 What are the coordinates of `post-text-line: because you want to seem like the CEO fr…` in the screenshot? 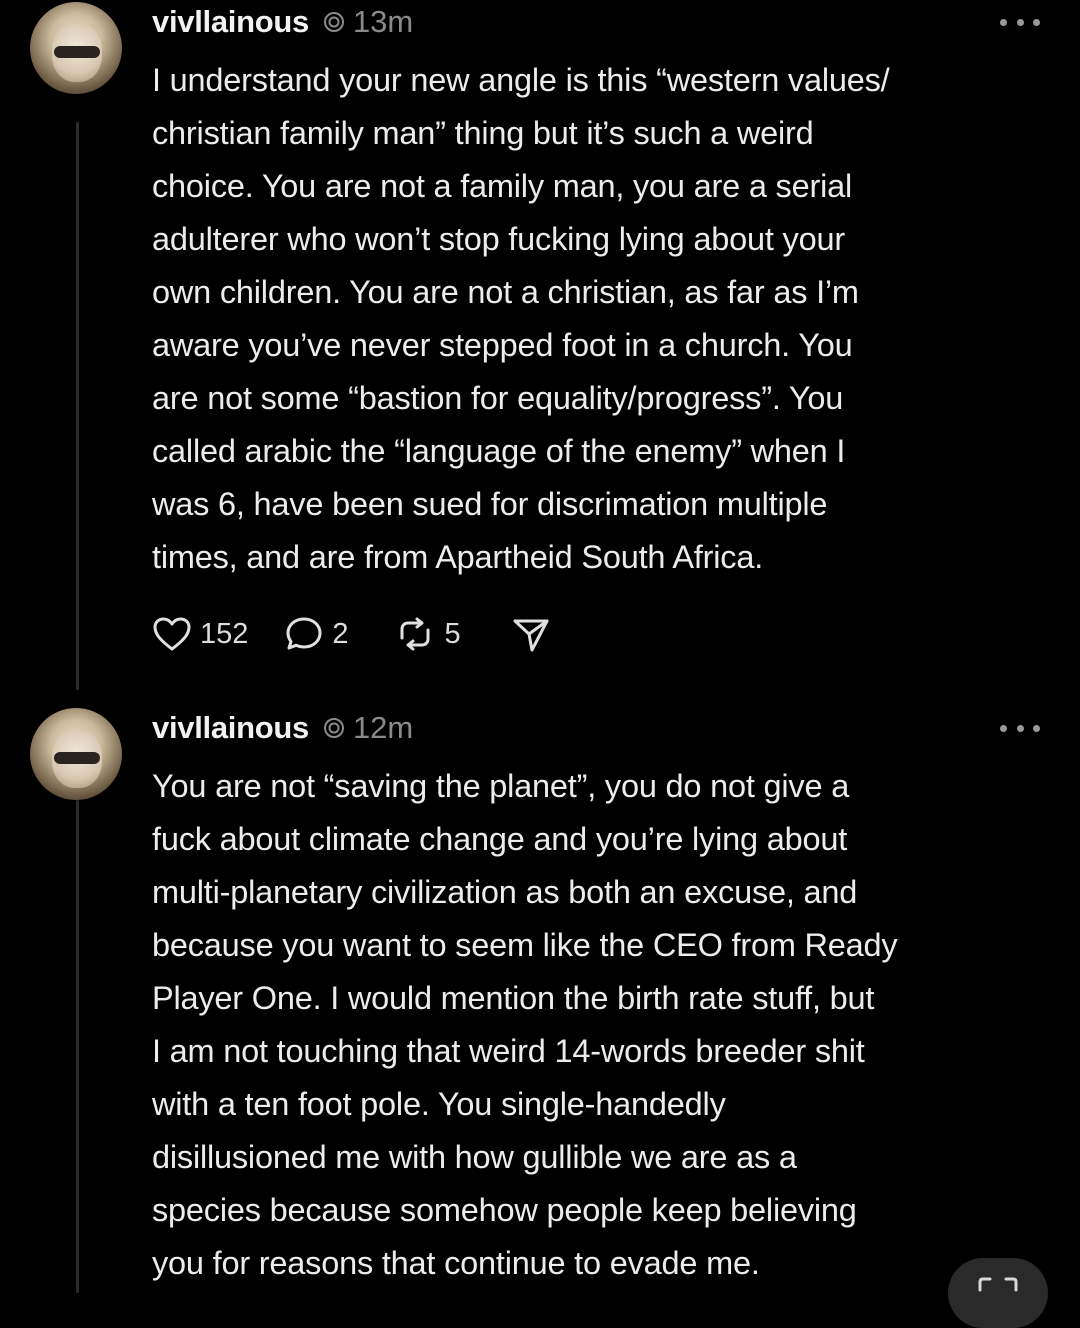 It's located at (525, 945).